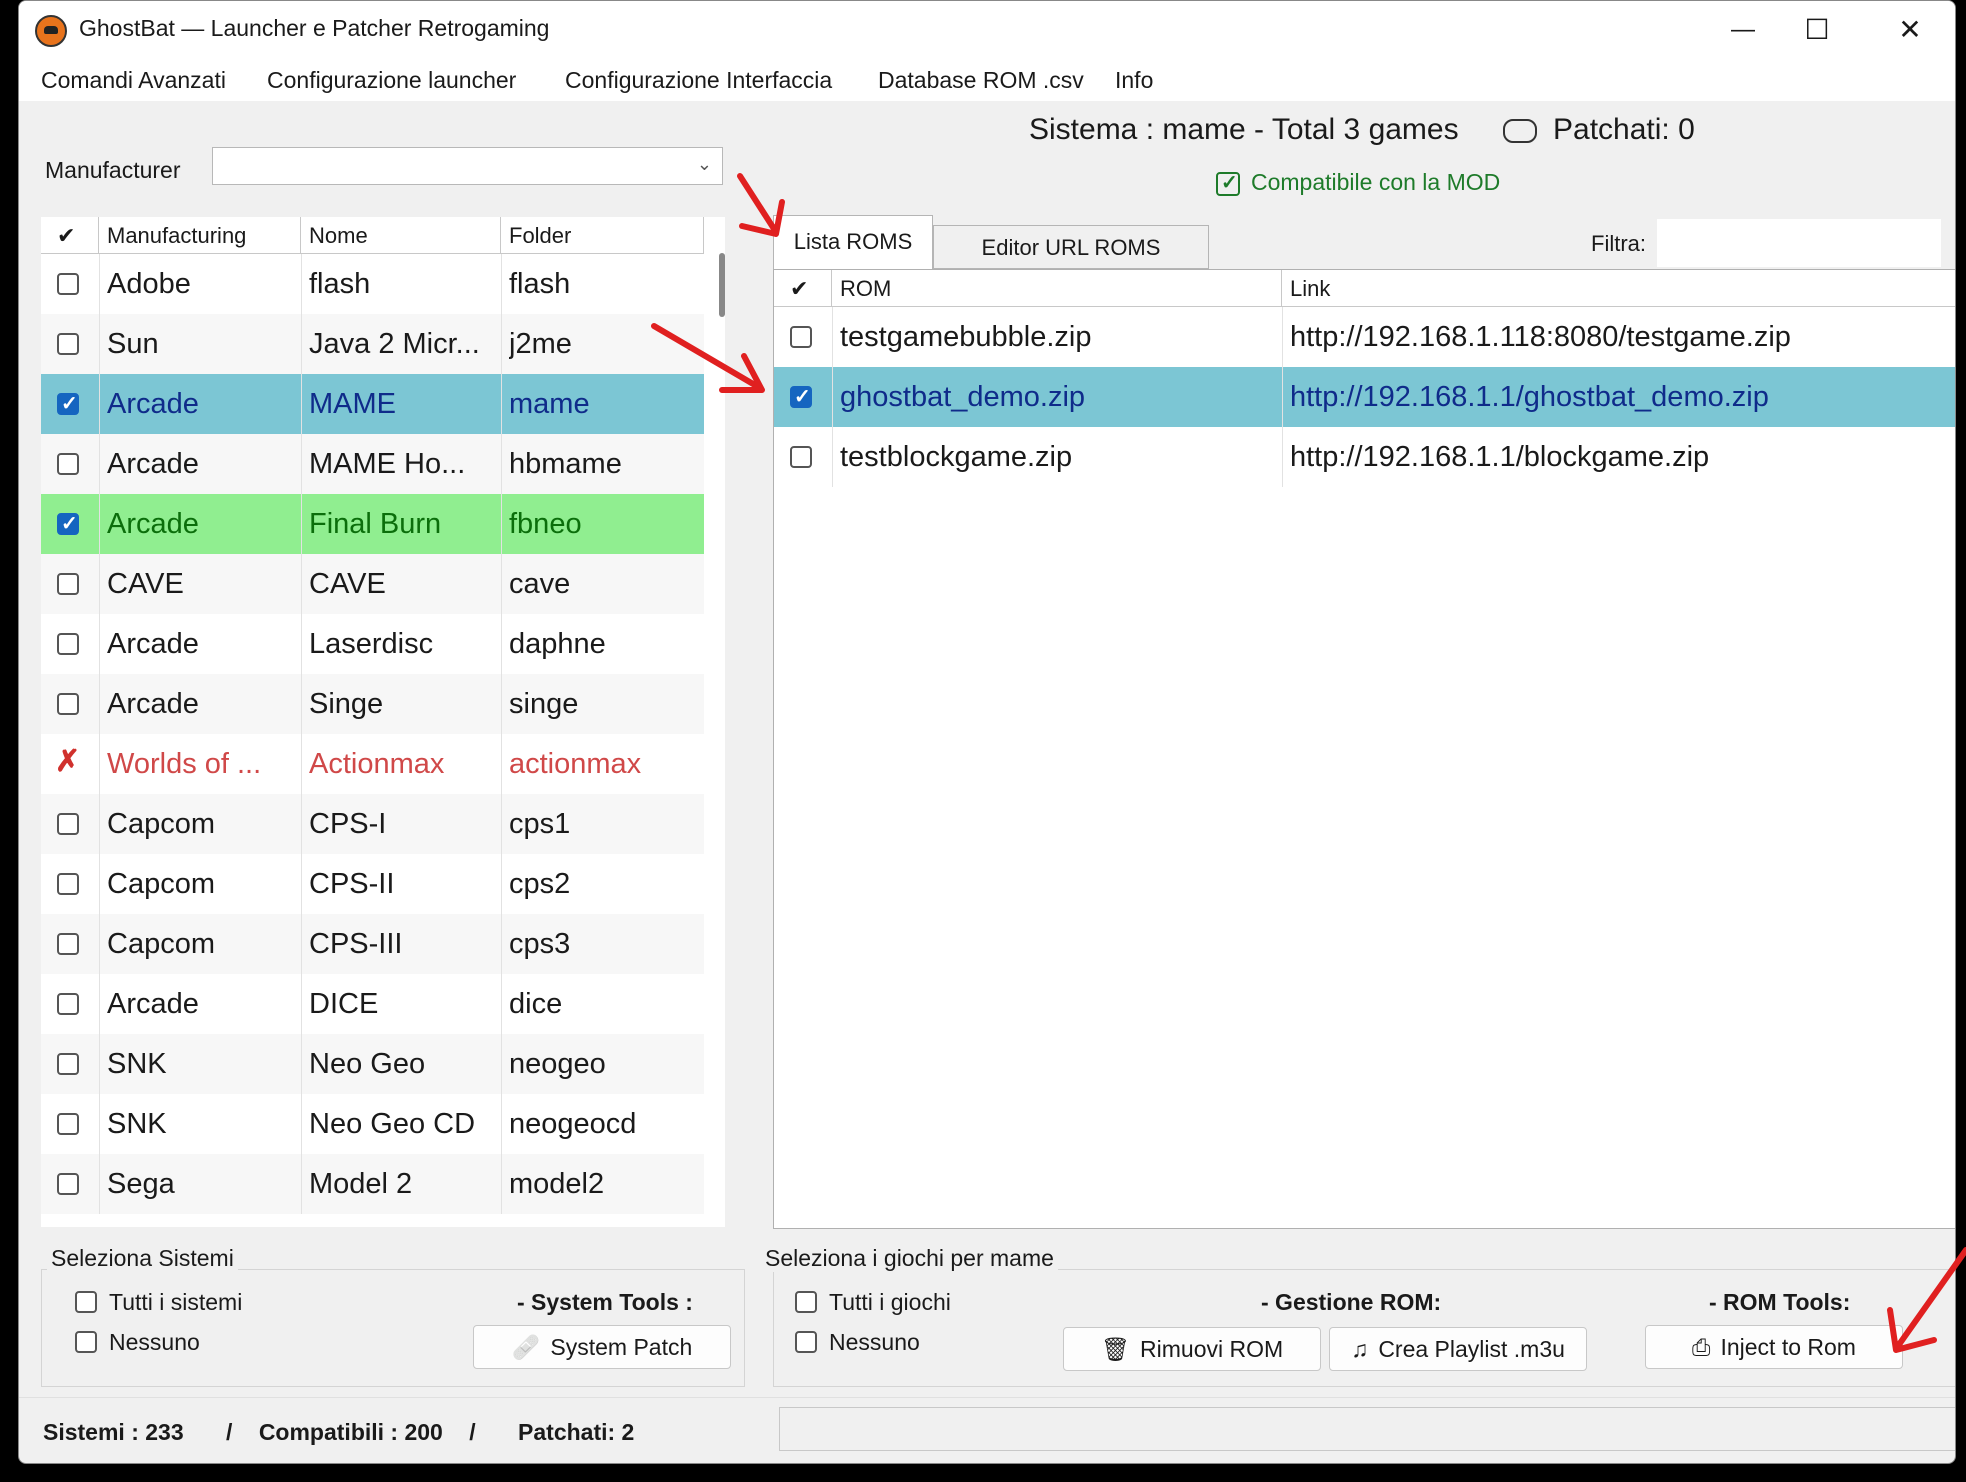 Image resolution: width=1966 pixels, height=1482 pixels. Describe the element at coordinates (1926, 1300) in the screenshot. I see `arrow-to-inject-button` at that location.